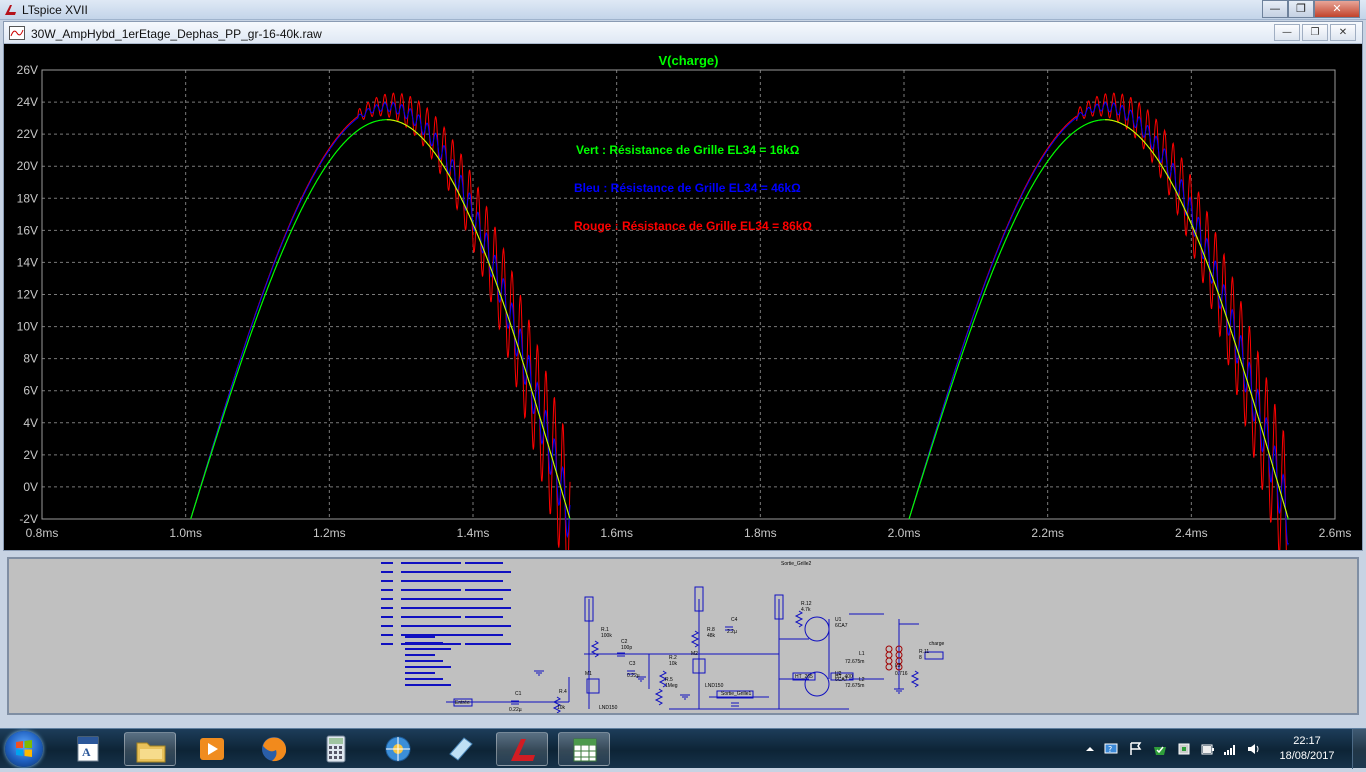 This screenshot has height=772, width=1366. I want to click on y-tick-label: 8V, so click(30, 359).